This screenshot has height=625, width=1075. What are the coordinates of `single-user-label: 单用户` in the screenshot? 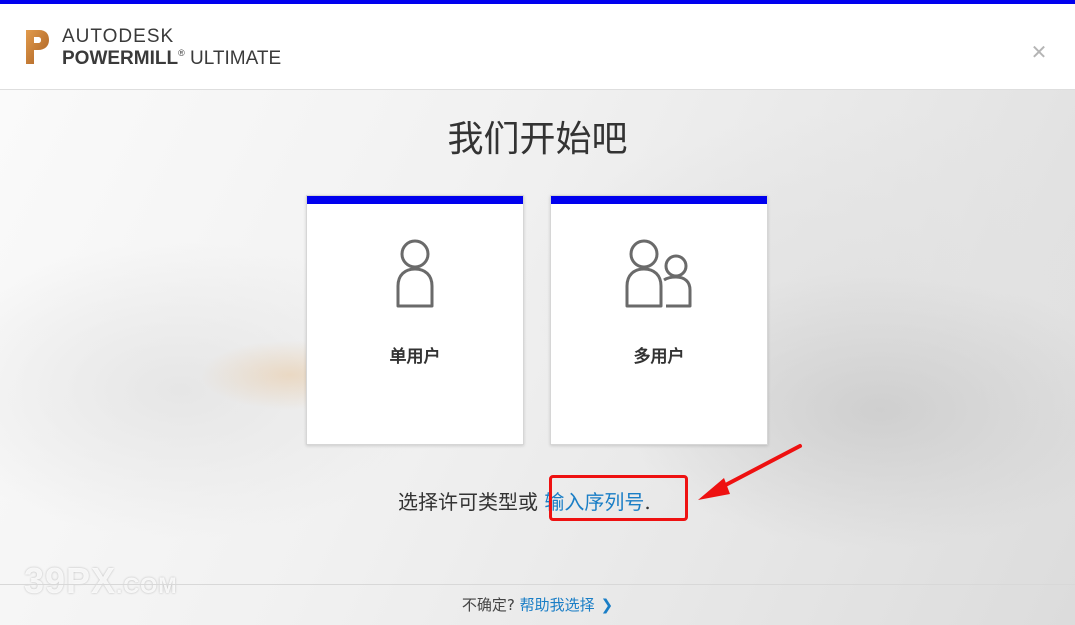 It's located at (415, 357).